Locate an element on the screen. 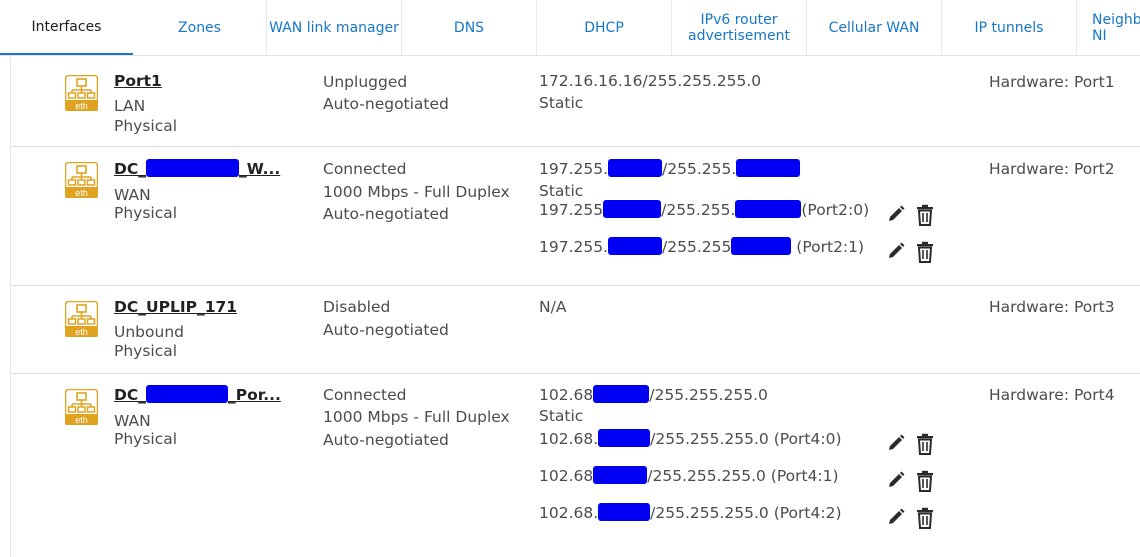 The image size is (1140, 557). tab-zones: Zones is located at coordinates (200, 27).